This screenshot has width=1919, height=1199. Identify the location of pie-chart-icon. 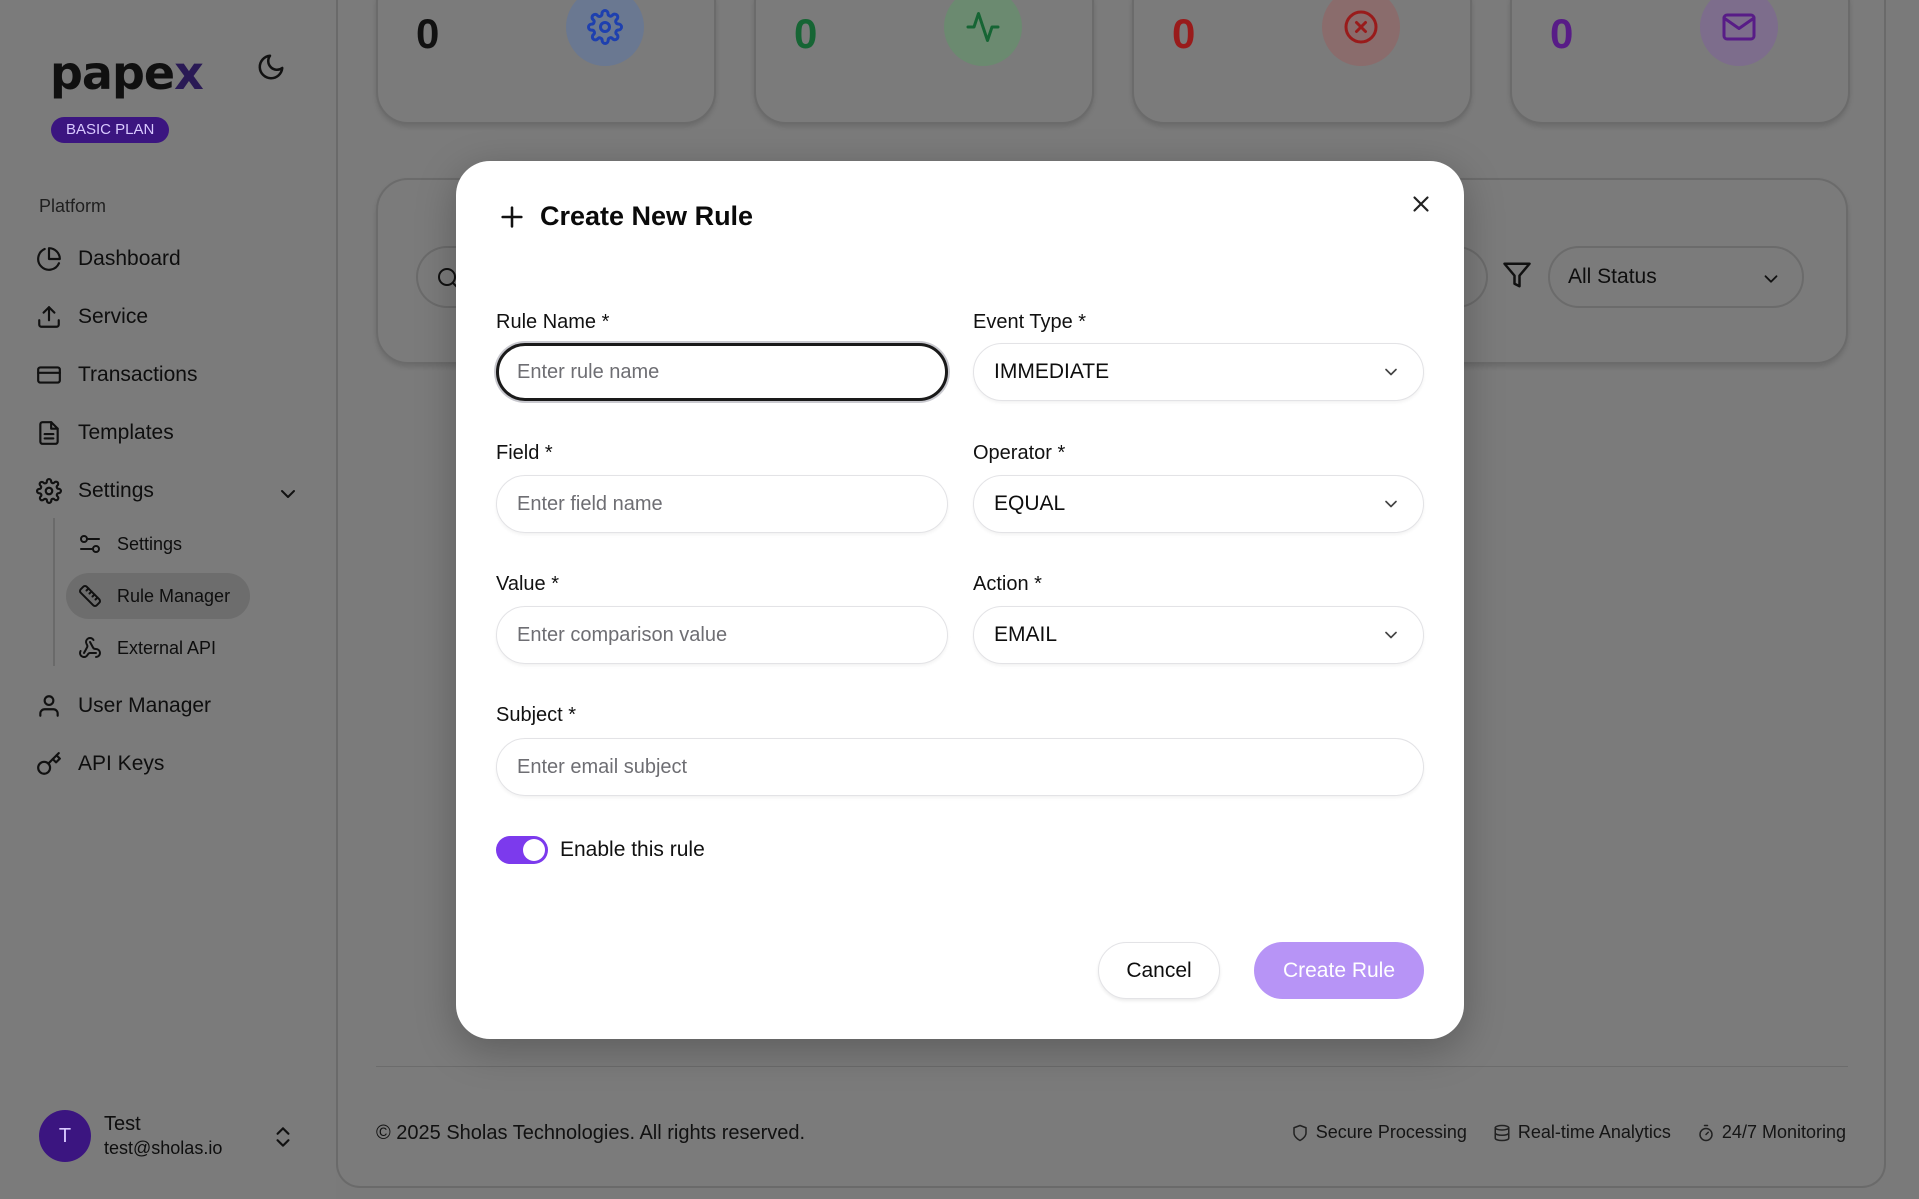
(49, 259).